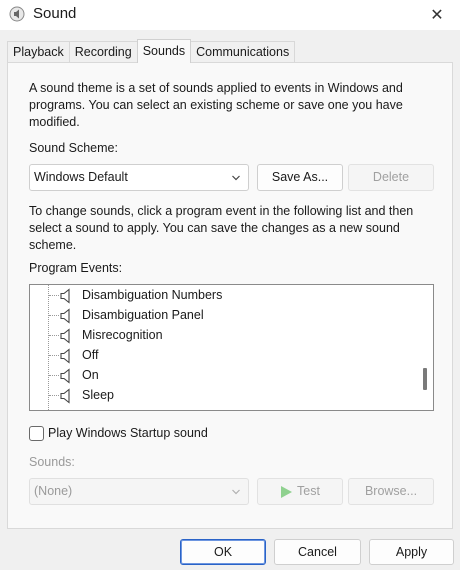 This screenshot has height=570, width=460. What do you see at coordinates (36, 433) in the screenshot?
I see `startup-sound-checkbox` at bounding box center [36, 433].